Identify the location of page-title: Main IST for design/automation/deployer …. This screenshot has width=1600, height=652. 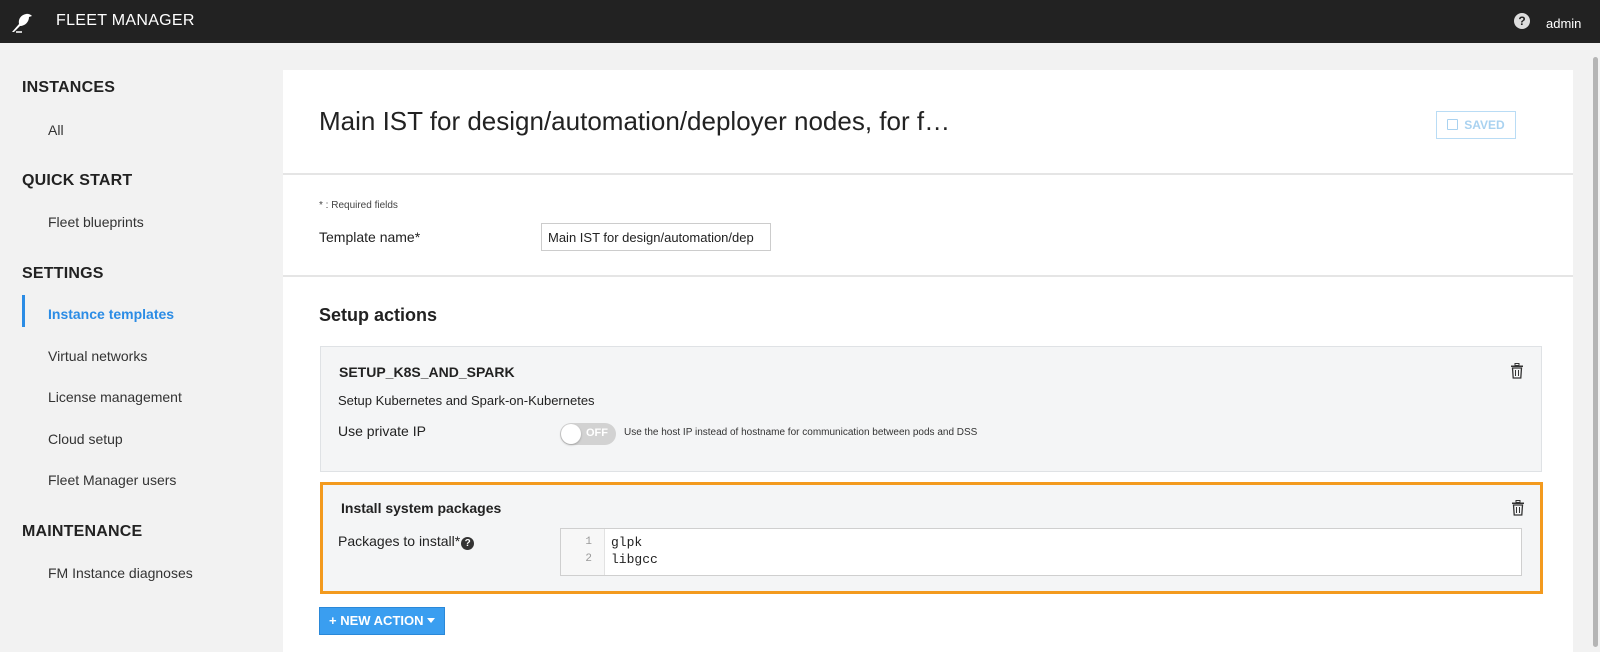
(635, 121).